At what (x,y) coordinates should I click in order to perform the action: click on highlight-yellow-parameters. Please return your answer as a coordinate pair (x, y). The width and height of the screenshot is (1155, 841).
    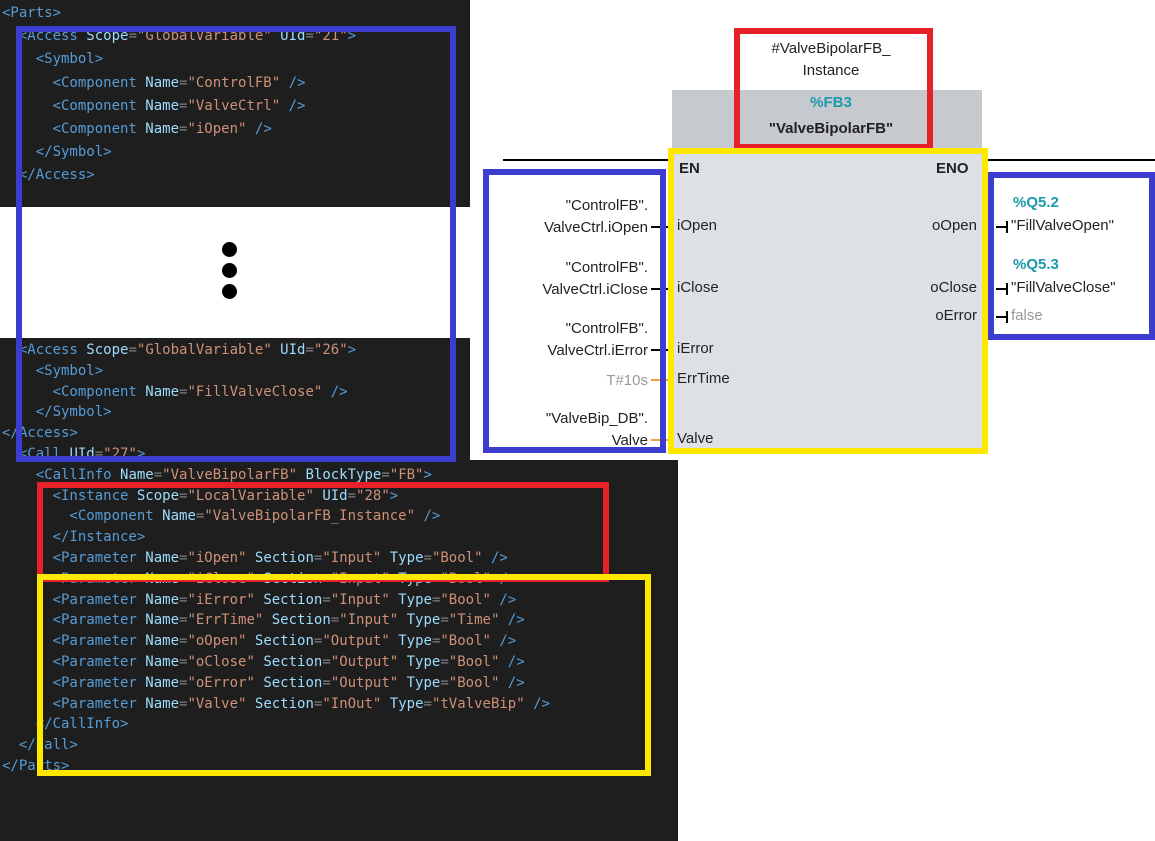
    Looking at the image, I should click on (344, 675).